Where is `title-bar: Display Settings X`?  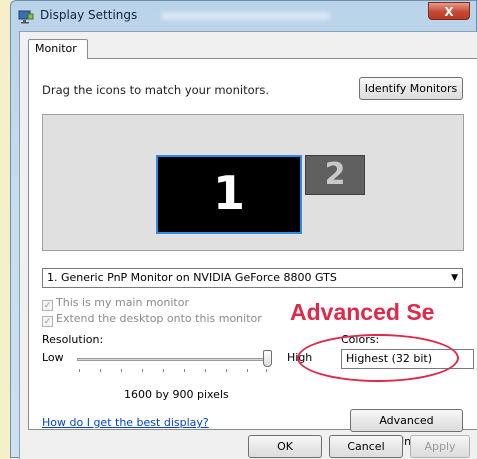 title-bar: Display Settings X is located at coordinates (243, 16).